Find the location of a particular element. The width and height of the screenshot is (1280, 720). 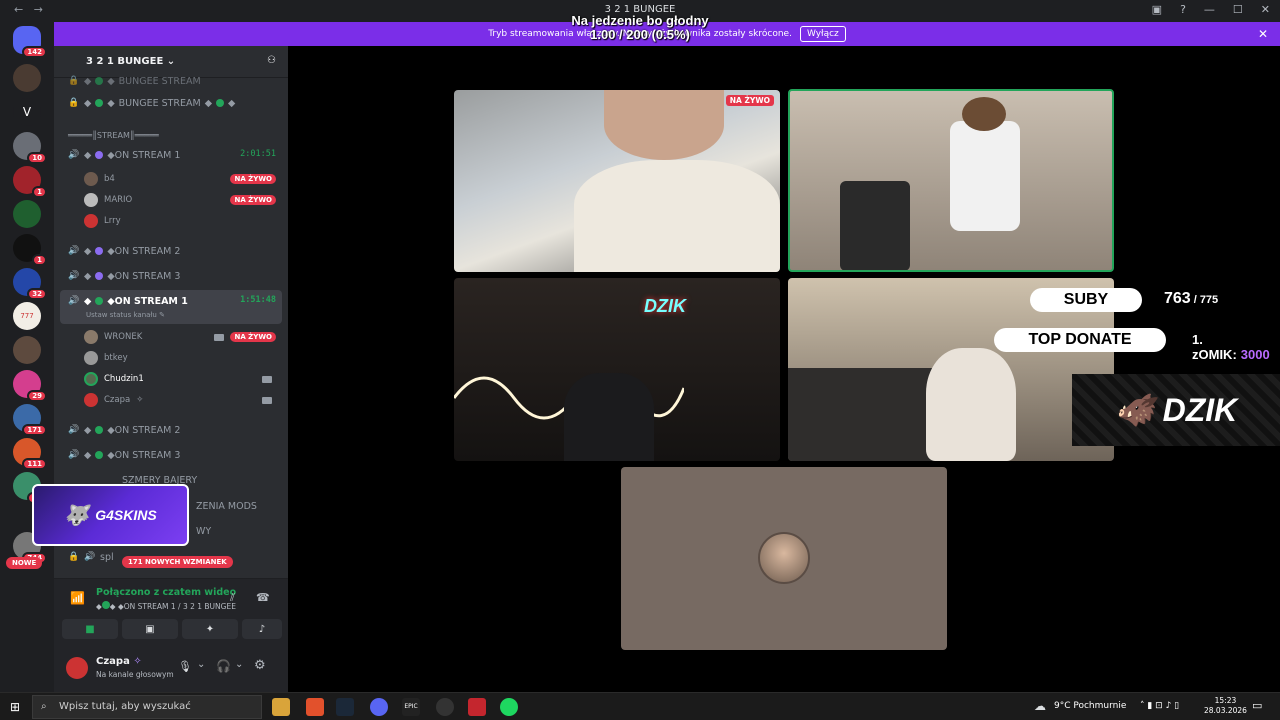

user-panel: Czapa ✧ Na kanale głosowym 🎙 ⌄ 🎧 ⌄ ⚙ is located at coordinates (171, 670).